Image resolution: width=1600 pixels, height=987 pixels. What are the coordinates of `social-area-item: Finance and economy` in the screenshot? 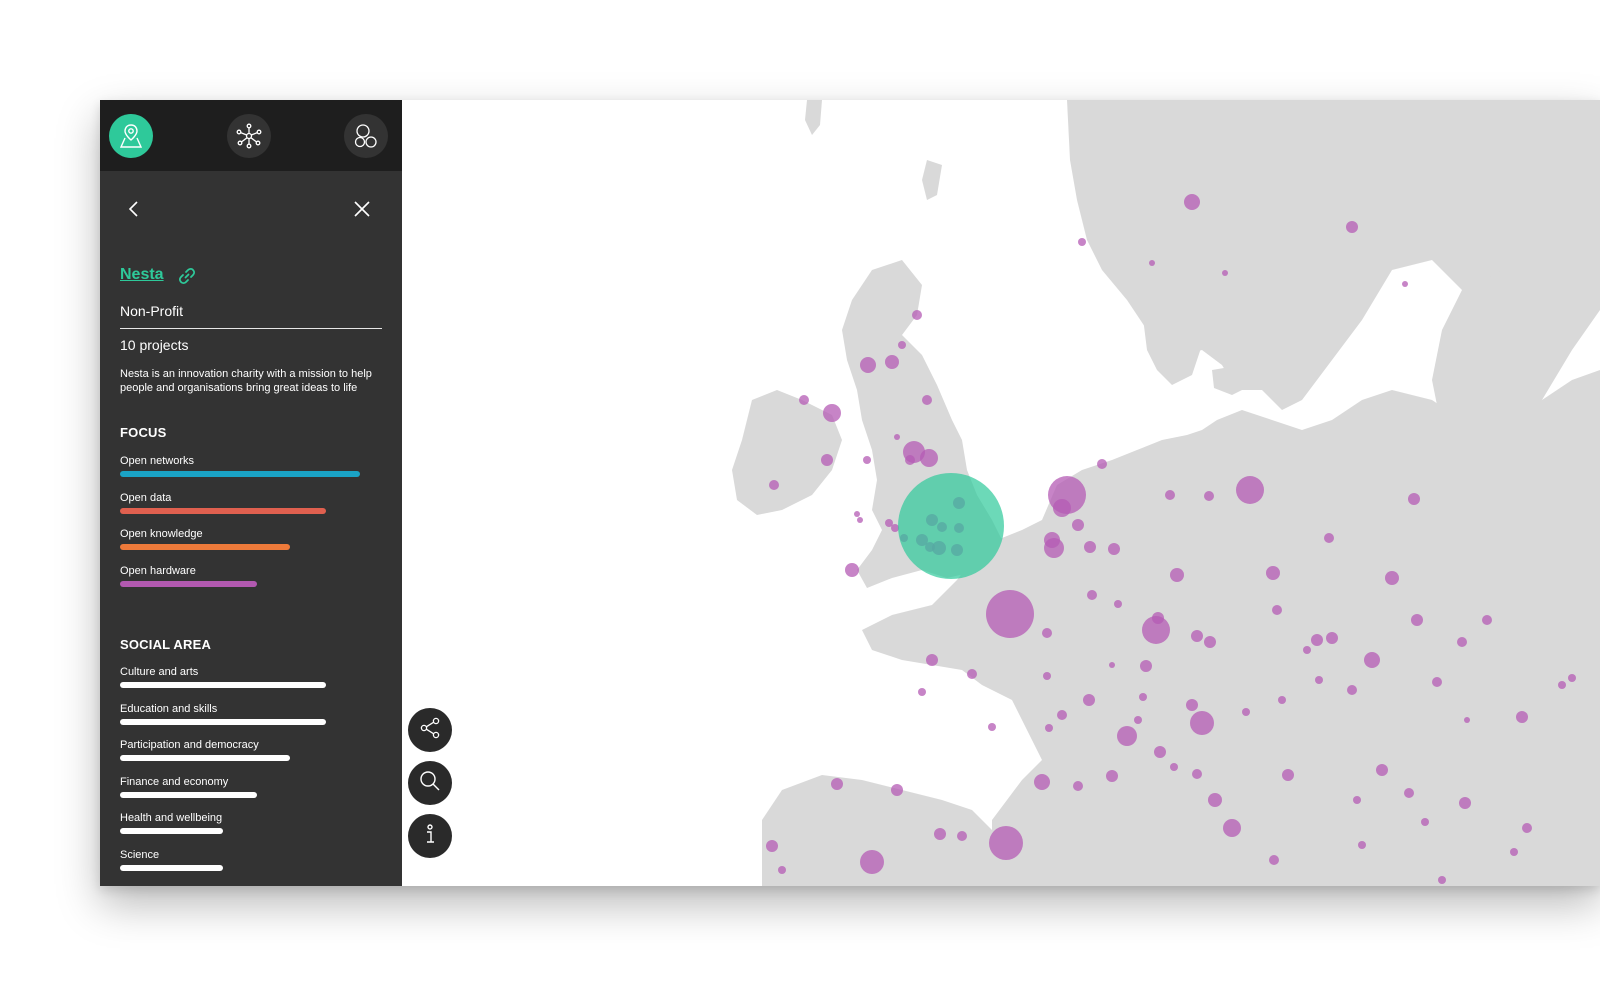 It's located at (251, 791).